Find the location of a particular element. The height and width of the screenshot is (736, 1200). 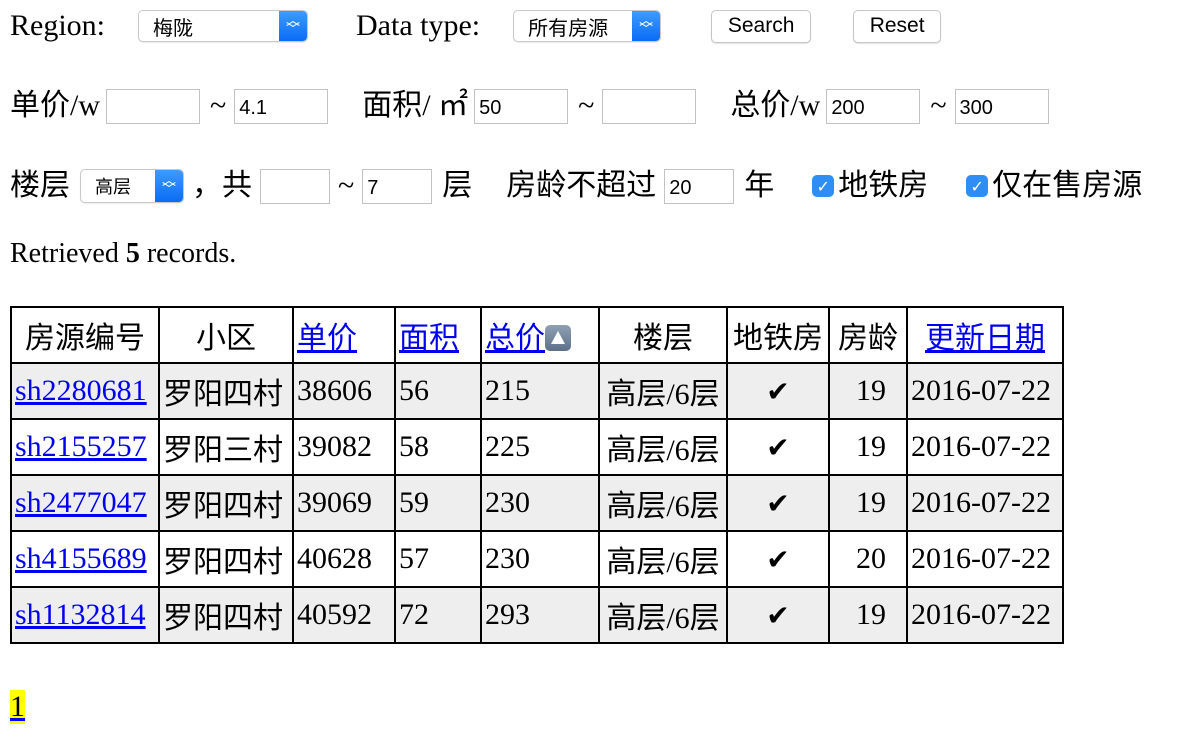

sort-updated-link: 更新日期 is located at coordinates (985, 338).